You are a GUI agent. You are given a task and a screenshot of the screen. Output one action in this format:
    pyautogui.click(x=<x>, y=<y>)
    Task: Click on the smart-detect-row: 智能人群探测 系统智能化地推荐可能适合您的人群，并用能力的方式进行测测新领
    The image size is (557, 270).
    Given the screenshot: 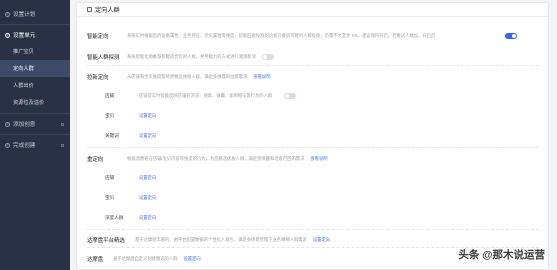 What is the action you would take?
    pyautogui.click(x=180, y=57)
    